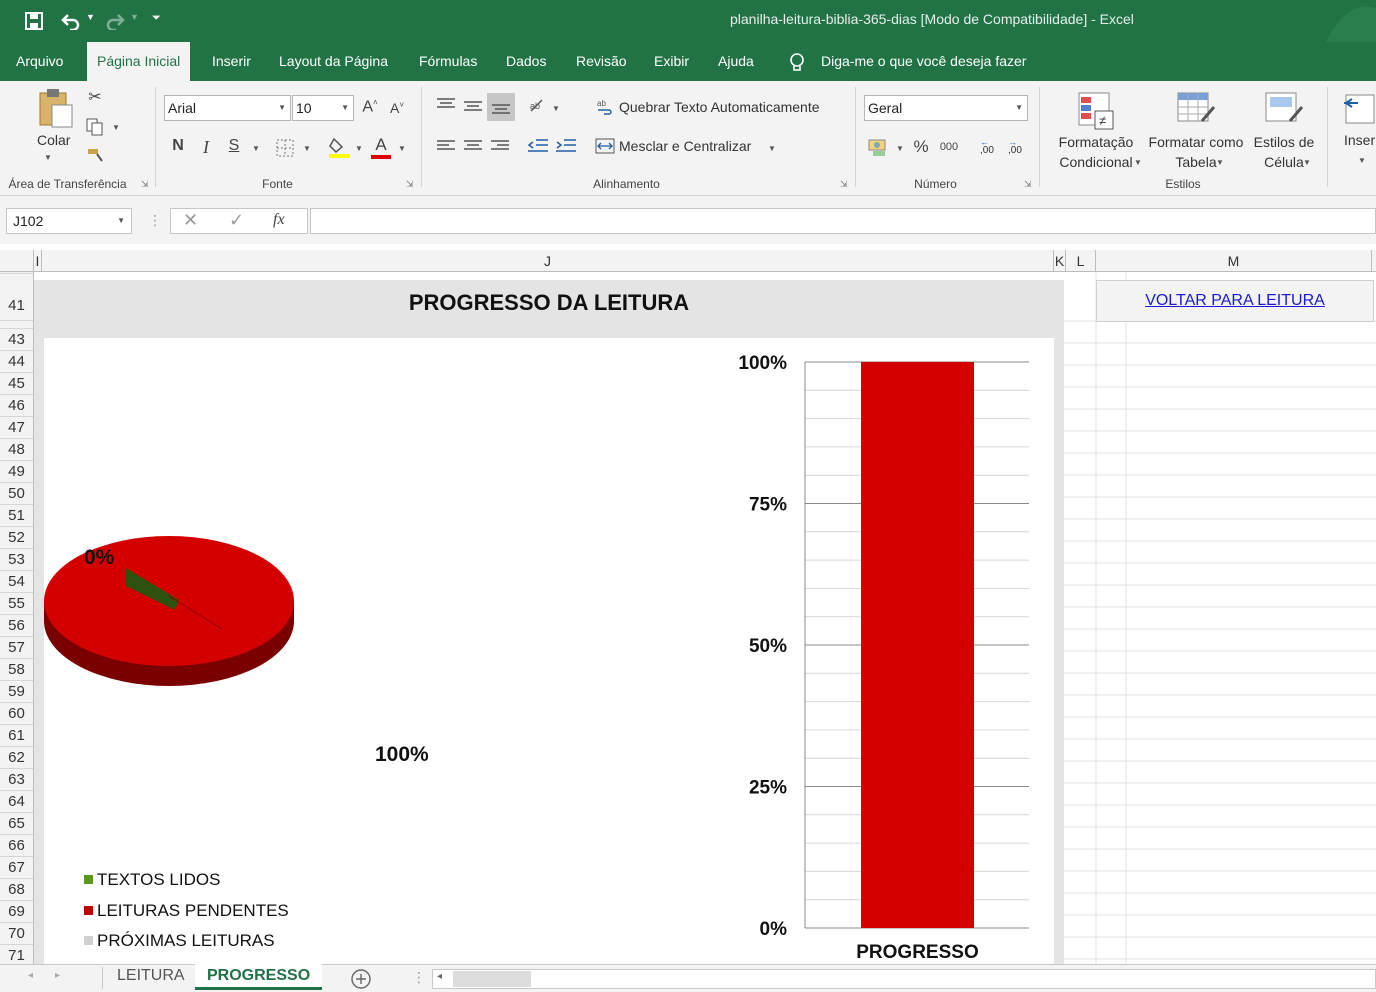 The width and height of the screenshot is (1376, 992). Describe the element at coordinates (151, 977) in the screenshot. I see `sheet-tab-leitura: LEITURA` at that location.